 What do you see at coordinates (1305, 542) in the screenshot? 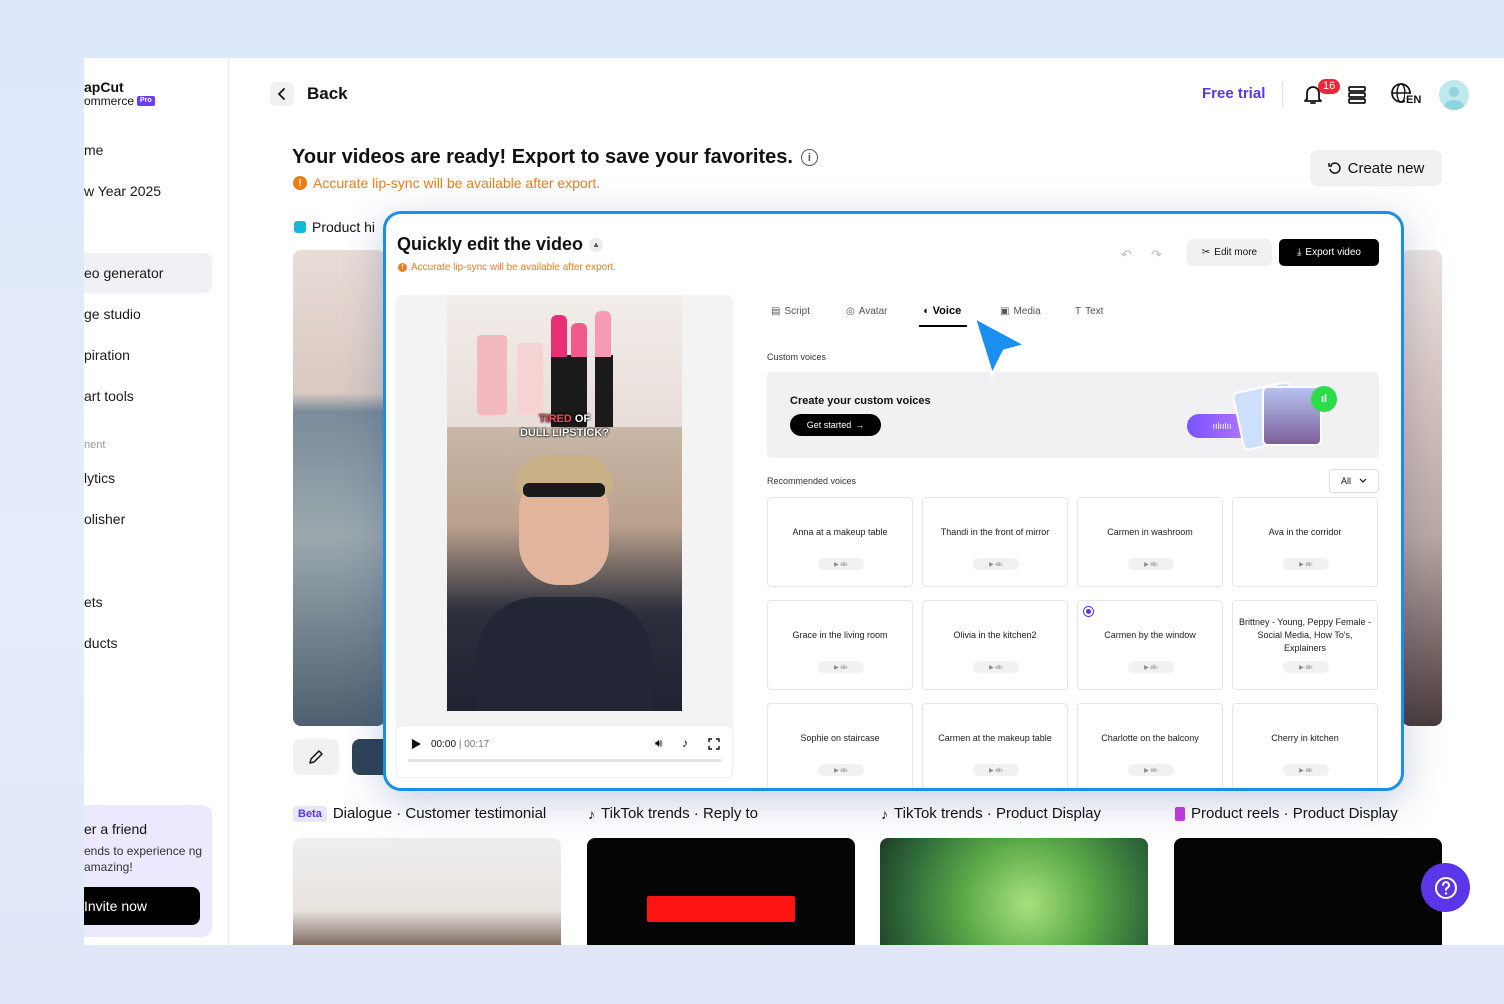
I see `voice-card: Ava in the corridor ▶ ·ıılıı·` at bounding box center [1305, 542].